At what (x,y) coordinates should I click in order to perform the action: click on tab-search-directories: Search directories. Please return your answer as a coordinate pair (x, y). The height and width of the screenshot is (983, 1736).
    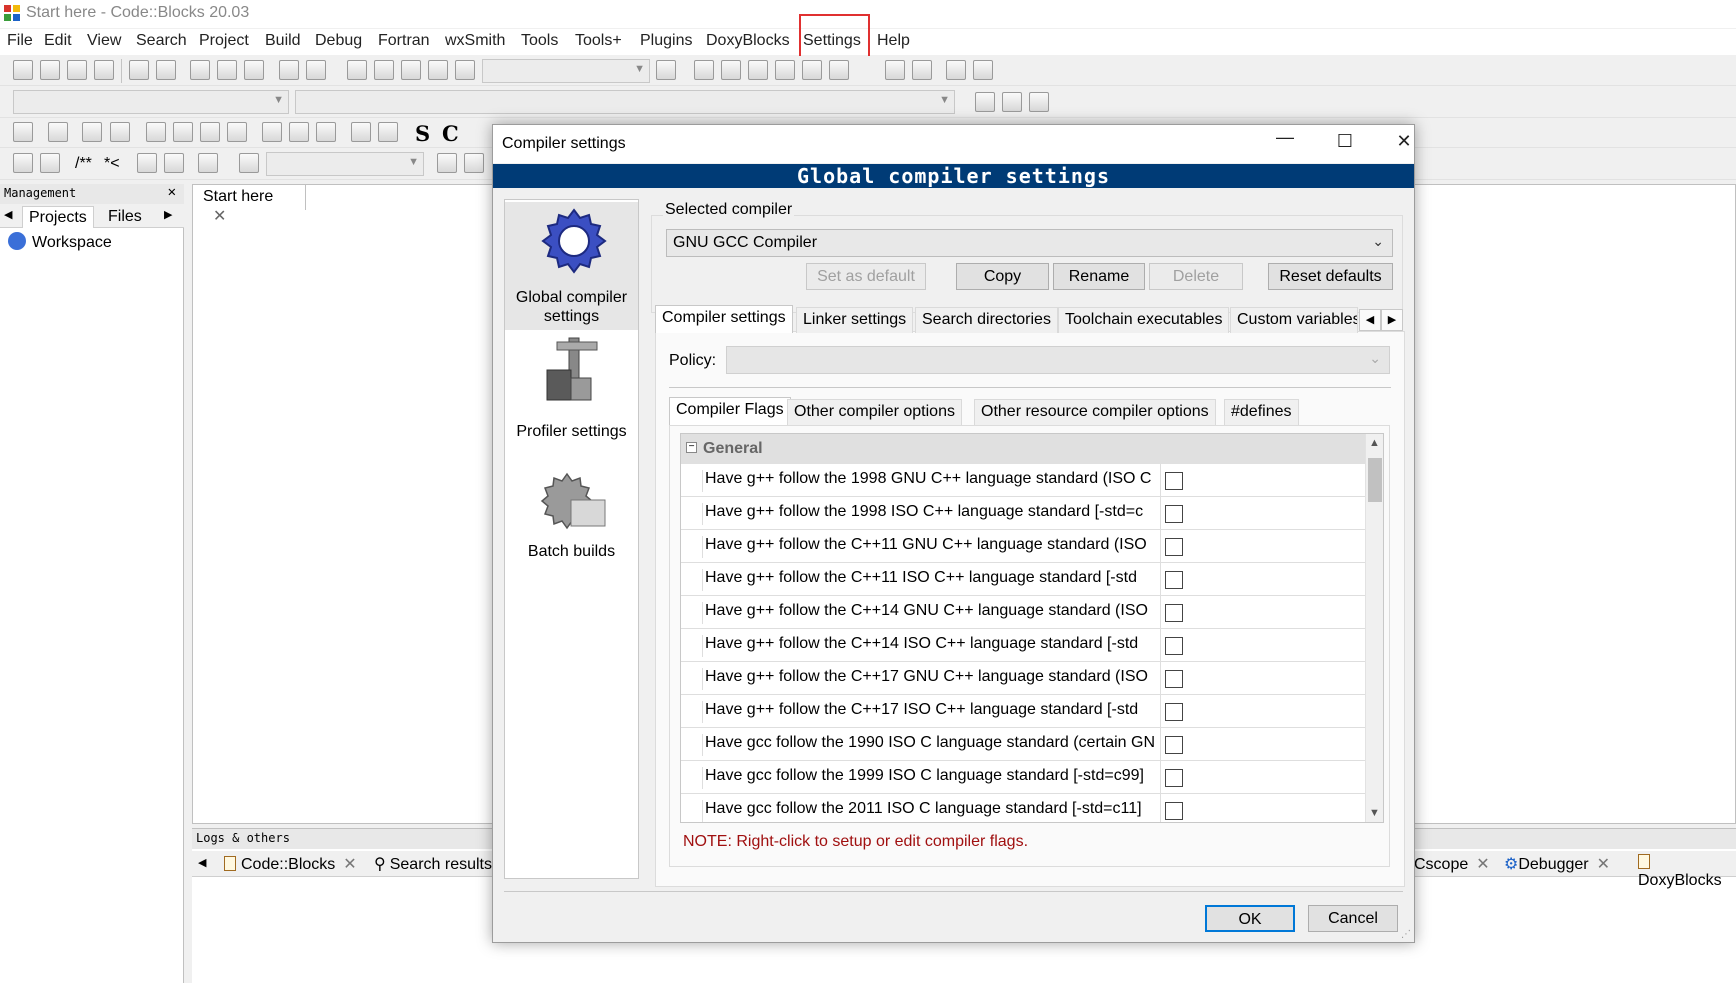
    Looking at the image, I should click on (986, 320).